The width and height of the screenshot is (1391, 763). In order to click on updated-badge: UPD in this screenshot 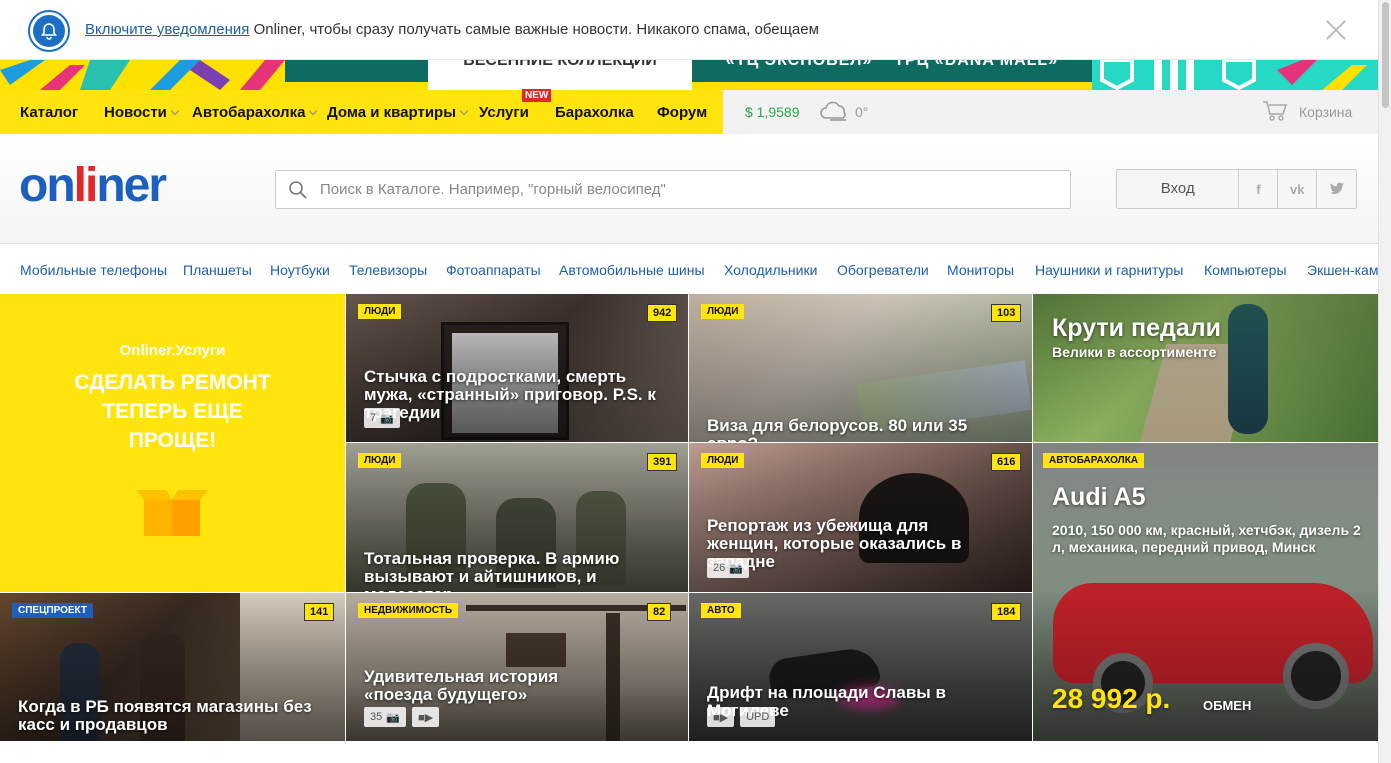, I will do `click(758, 717)`.